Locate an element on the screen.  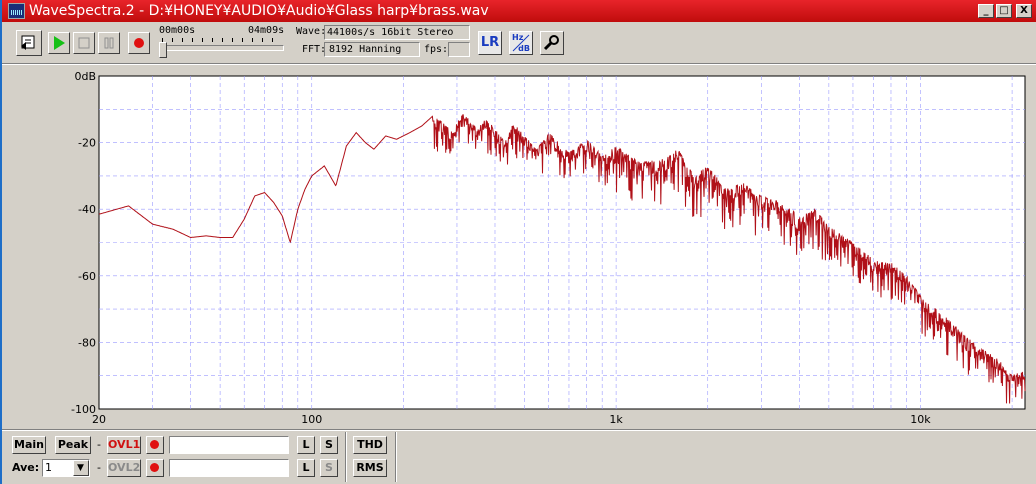
play-icon is located at coordinates (59, 43).